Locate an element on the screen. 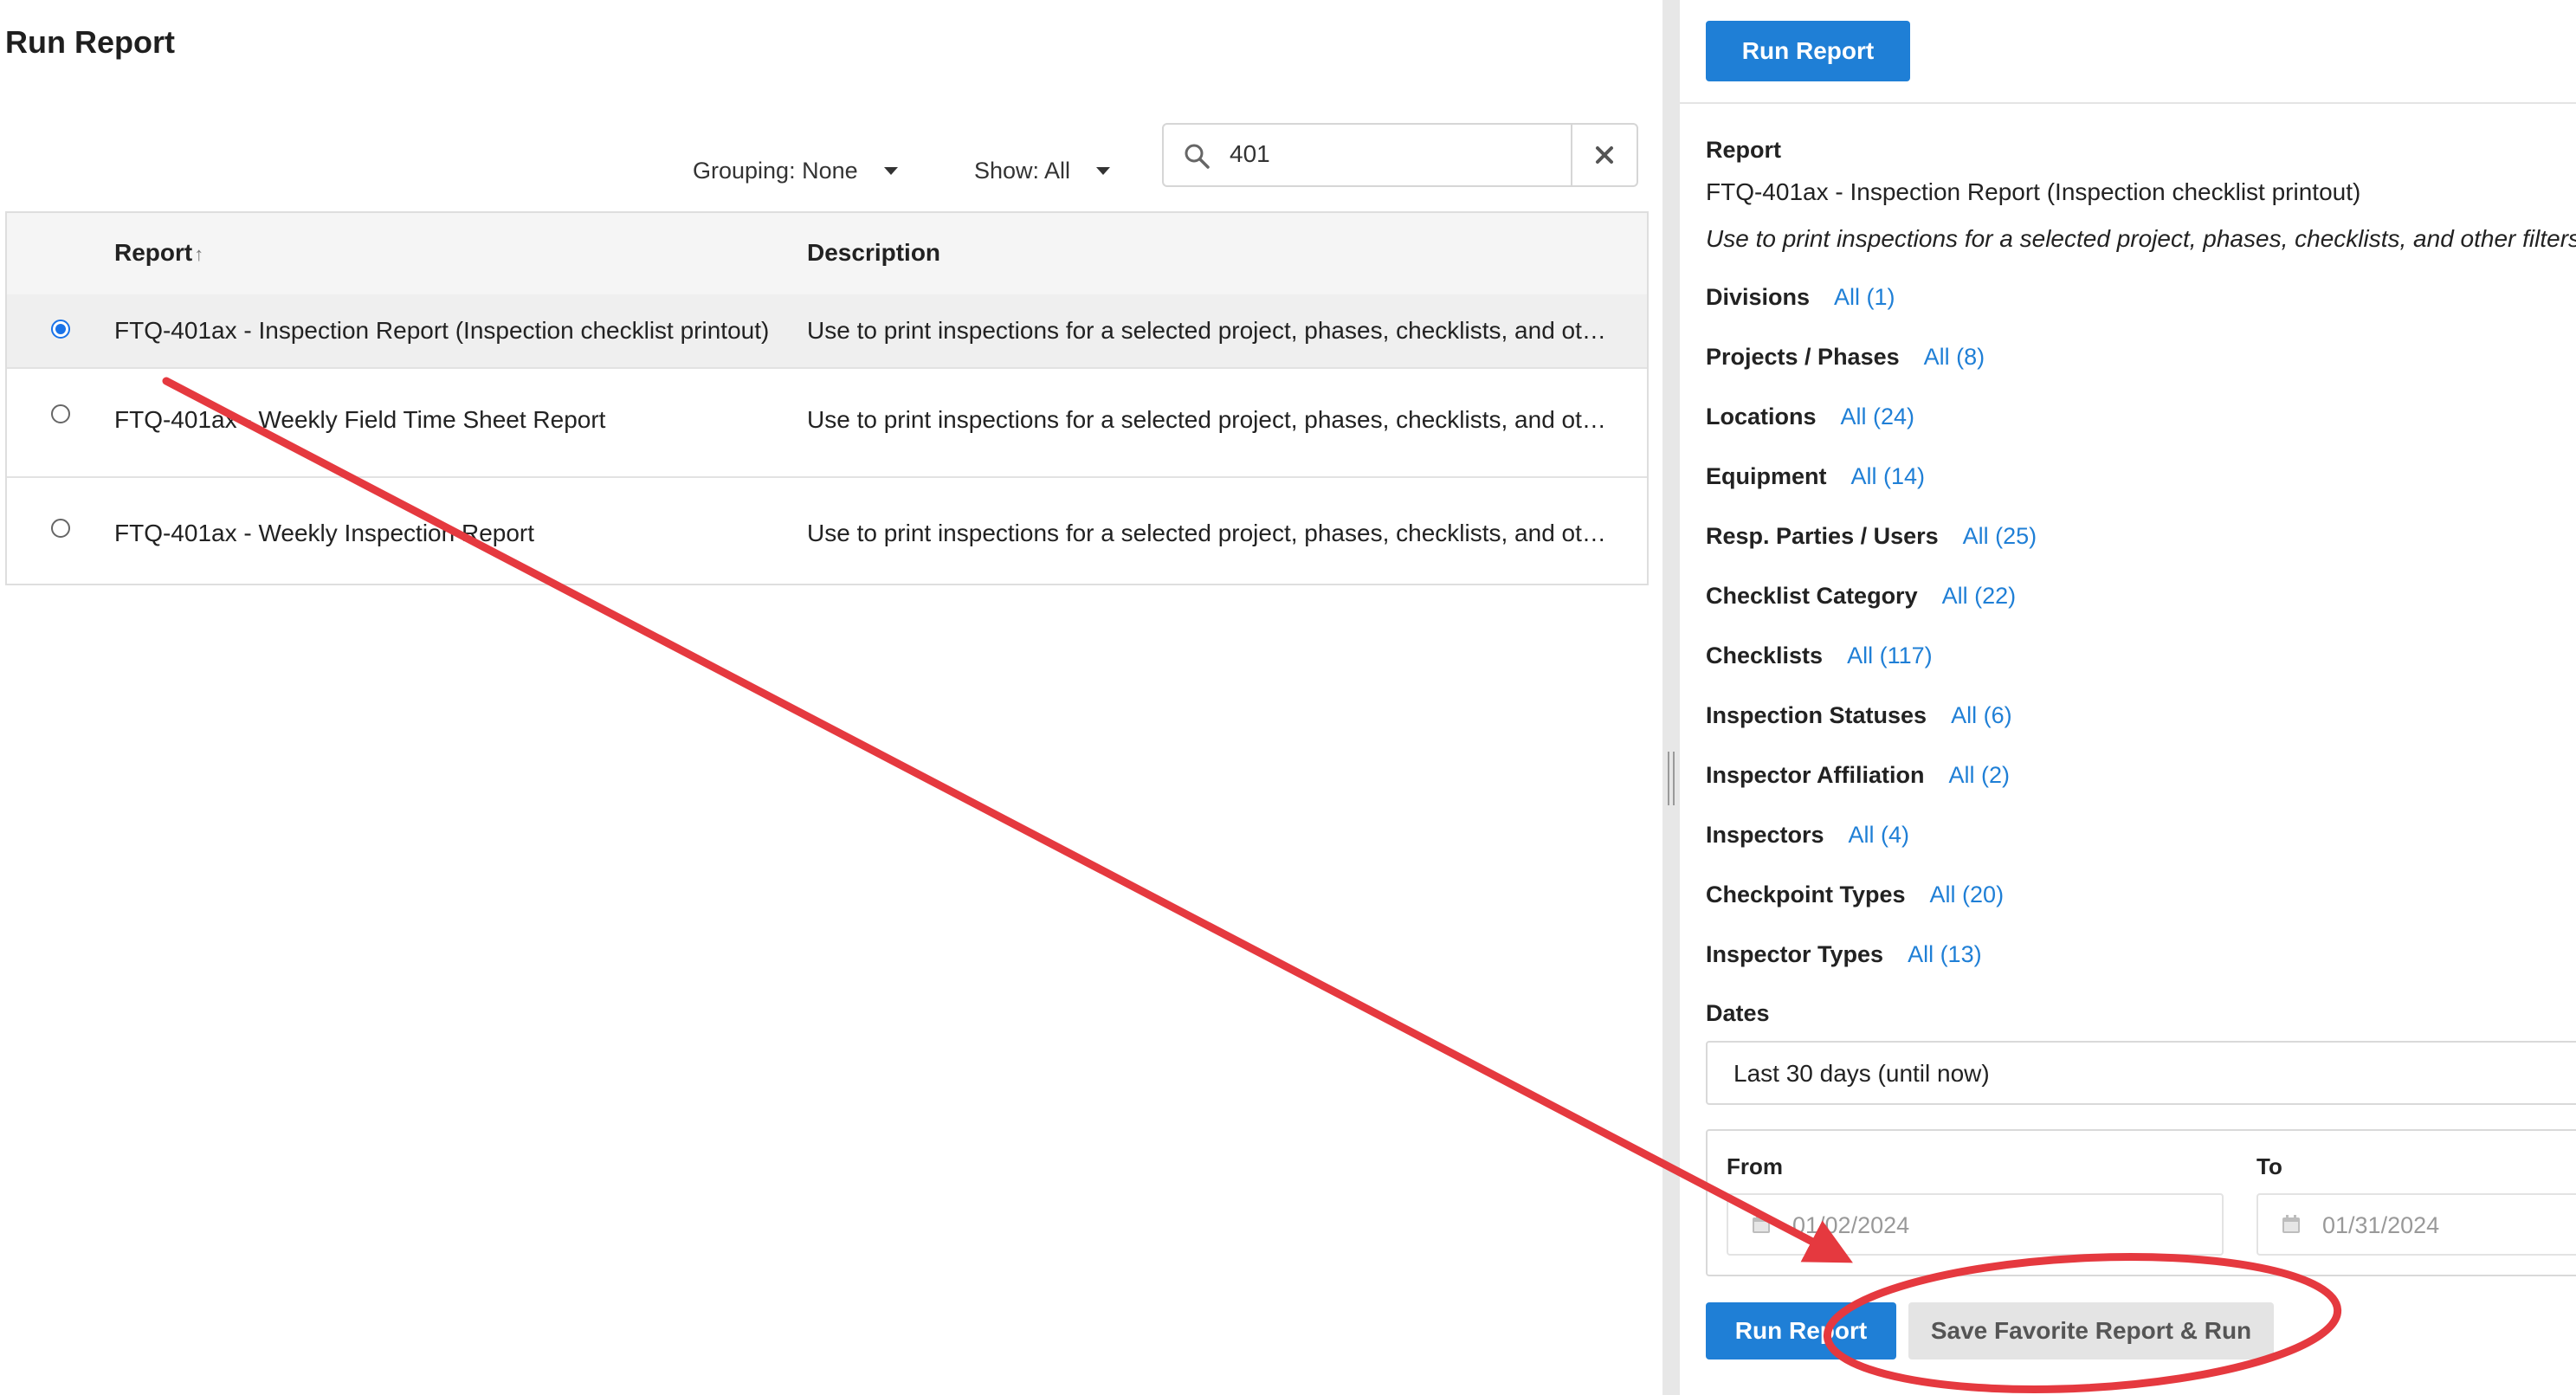 The image size is (2576, 1395). filter-label: Resp. Parties / Users is located at coordinates (1822, 536).